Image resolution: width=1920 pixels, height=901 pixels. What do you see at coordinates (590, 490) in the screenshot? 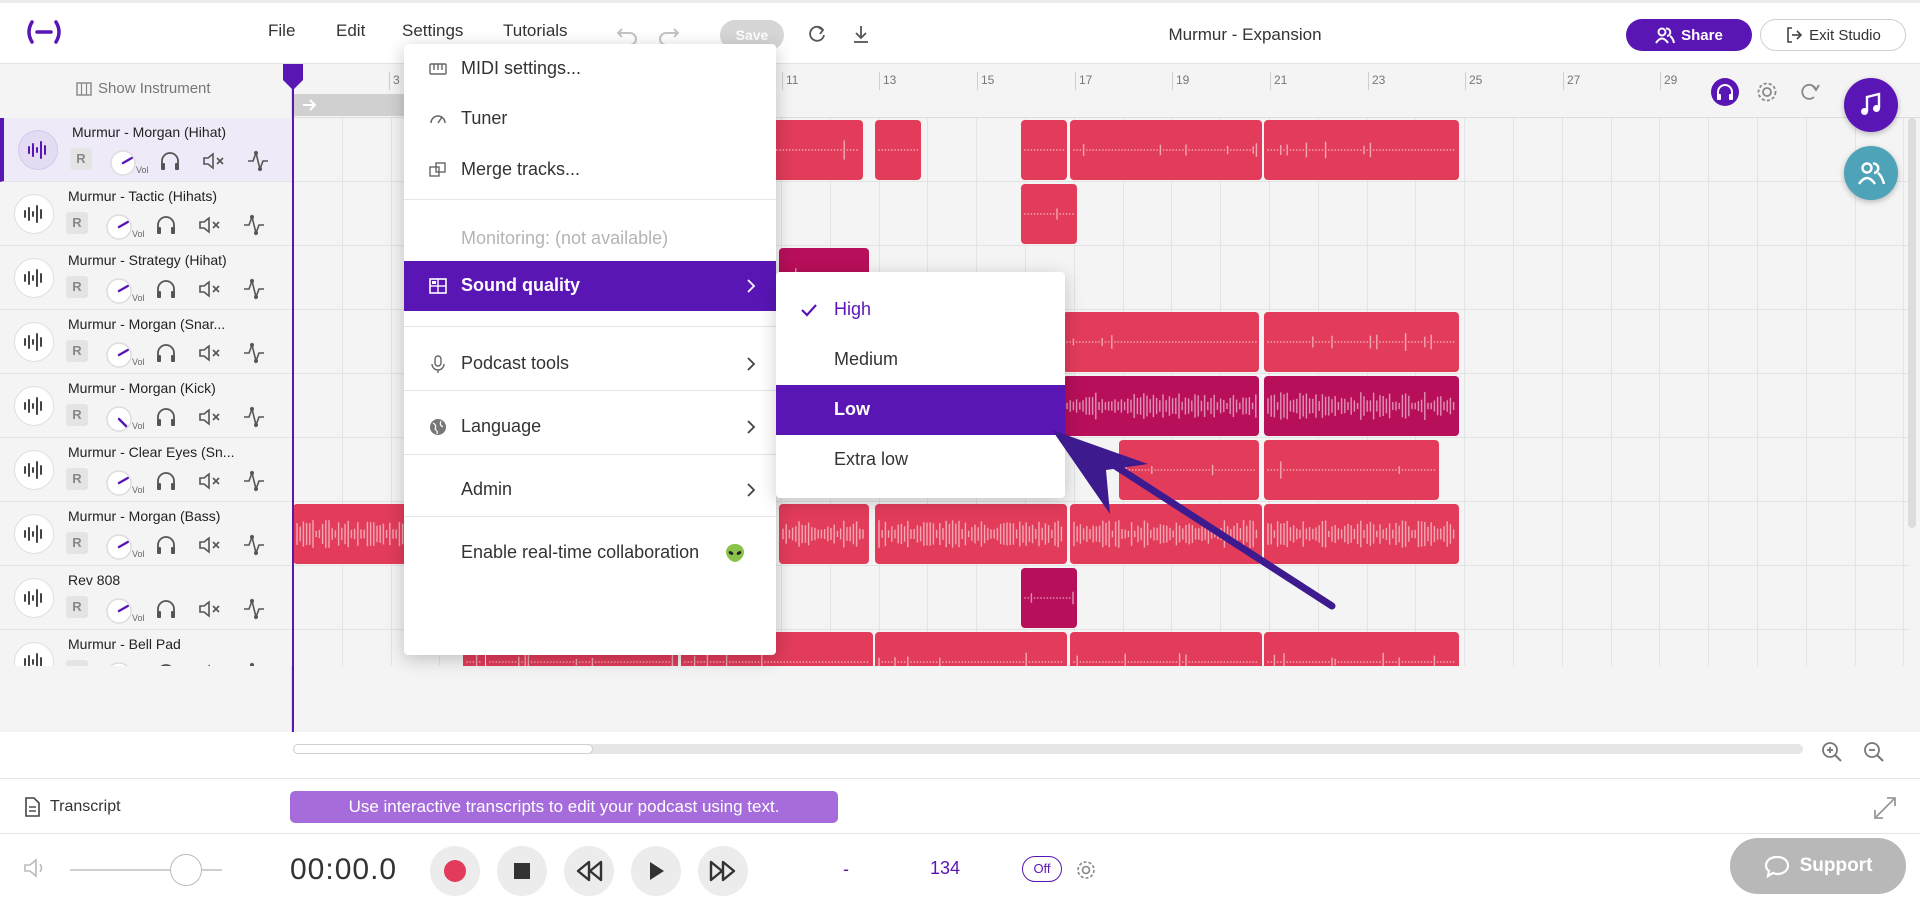
I see `menu-item-admin: Admin` at bounding box center [590, 490].